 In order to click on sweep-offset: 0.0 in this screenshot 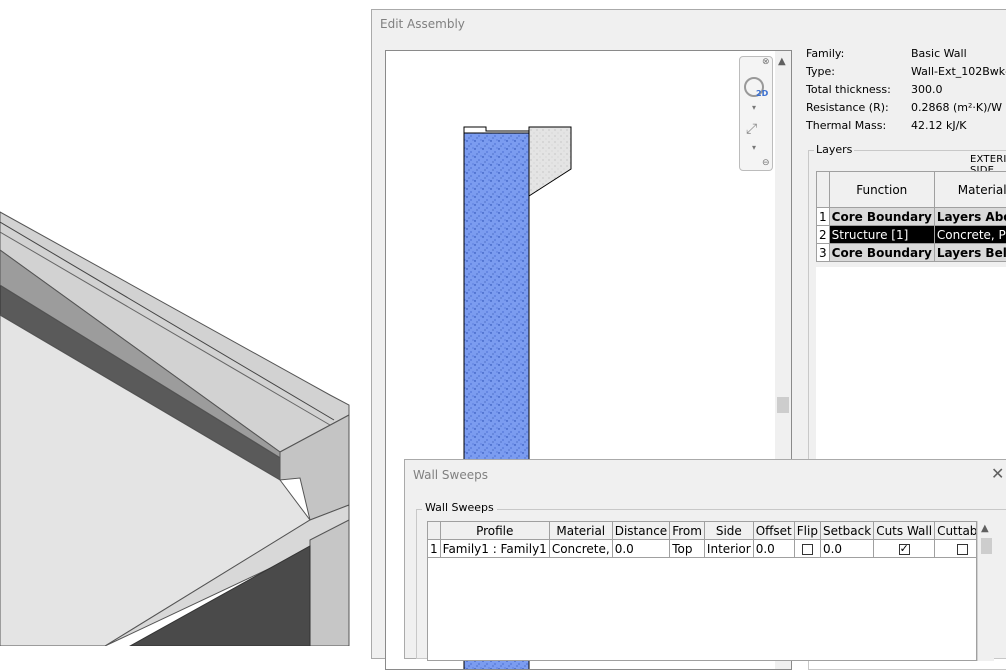, I will do `click(773, 549)`.